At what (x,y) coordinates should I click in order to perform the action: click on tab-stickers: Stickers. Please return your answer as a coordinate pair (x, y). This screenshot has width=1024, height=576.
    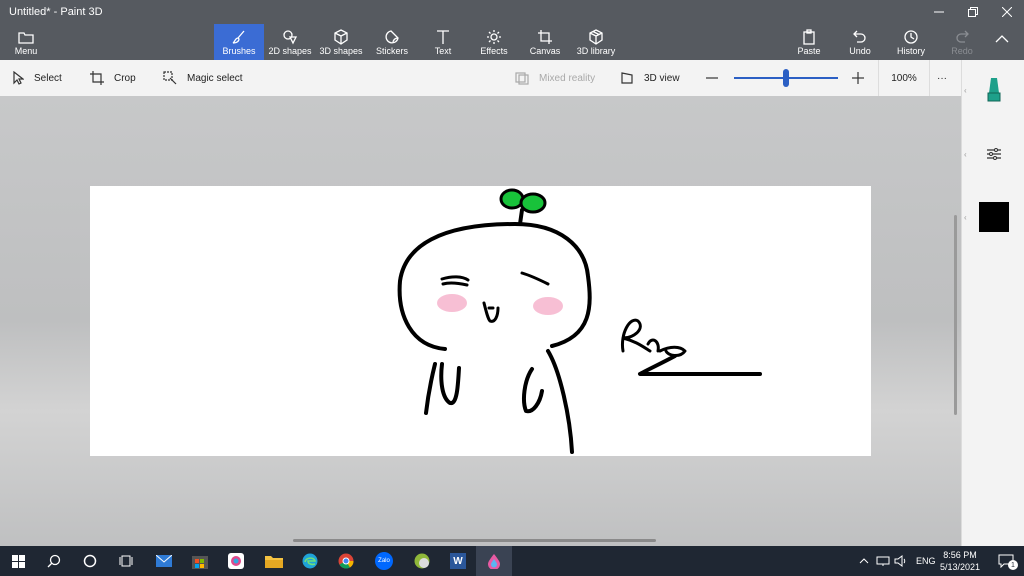
    Looking at the image, I should click on (392, 42).